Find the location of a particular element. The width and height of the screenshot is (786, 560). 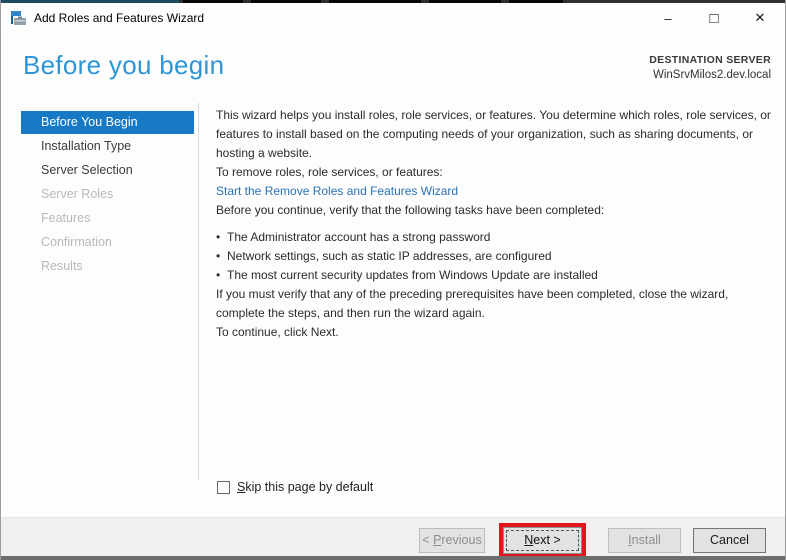

sidebar-item-features: Features is located at coordinates (66, 218).